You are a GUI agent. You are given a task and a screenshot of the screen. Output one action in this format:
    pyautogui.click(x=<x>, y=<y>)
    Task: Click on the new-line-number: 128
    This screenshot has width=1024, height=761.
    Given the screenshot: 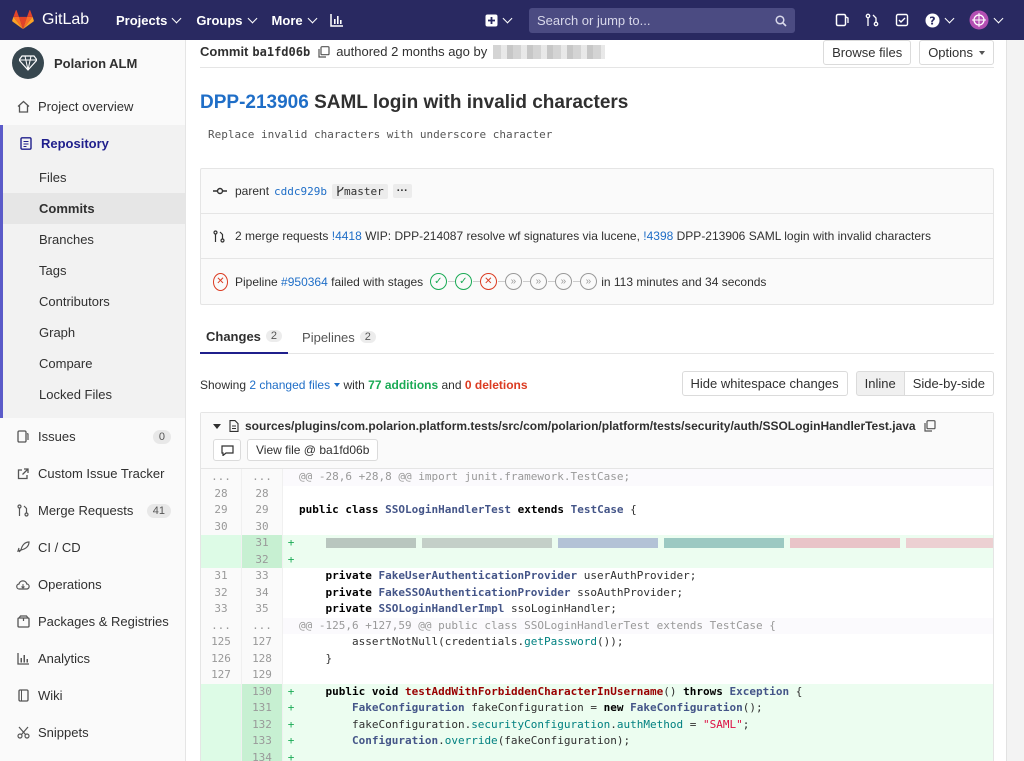 What is the action you would take?
    pyautogui.click(x=262, y=658)
    